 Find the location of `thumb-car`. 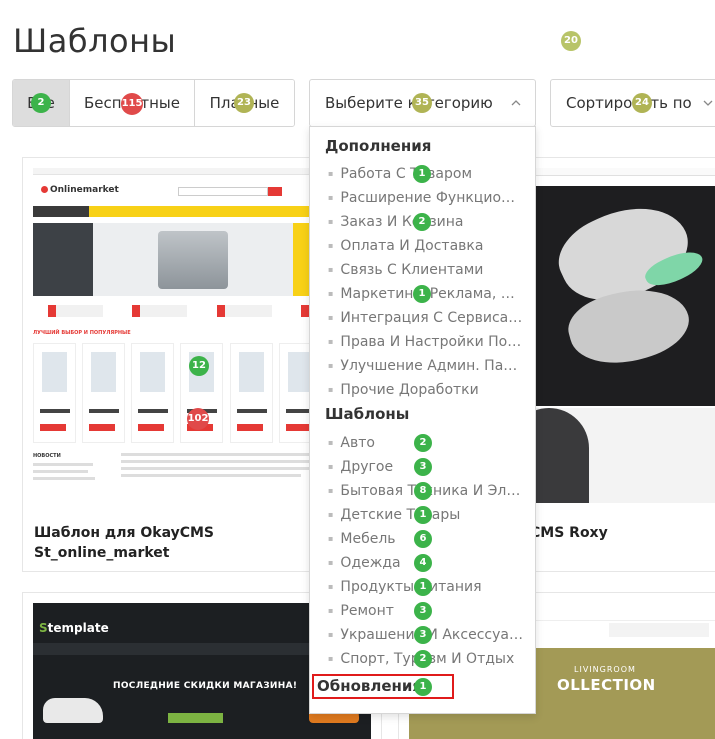

thumb-car is located at coordinates (73, 710).